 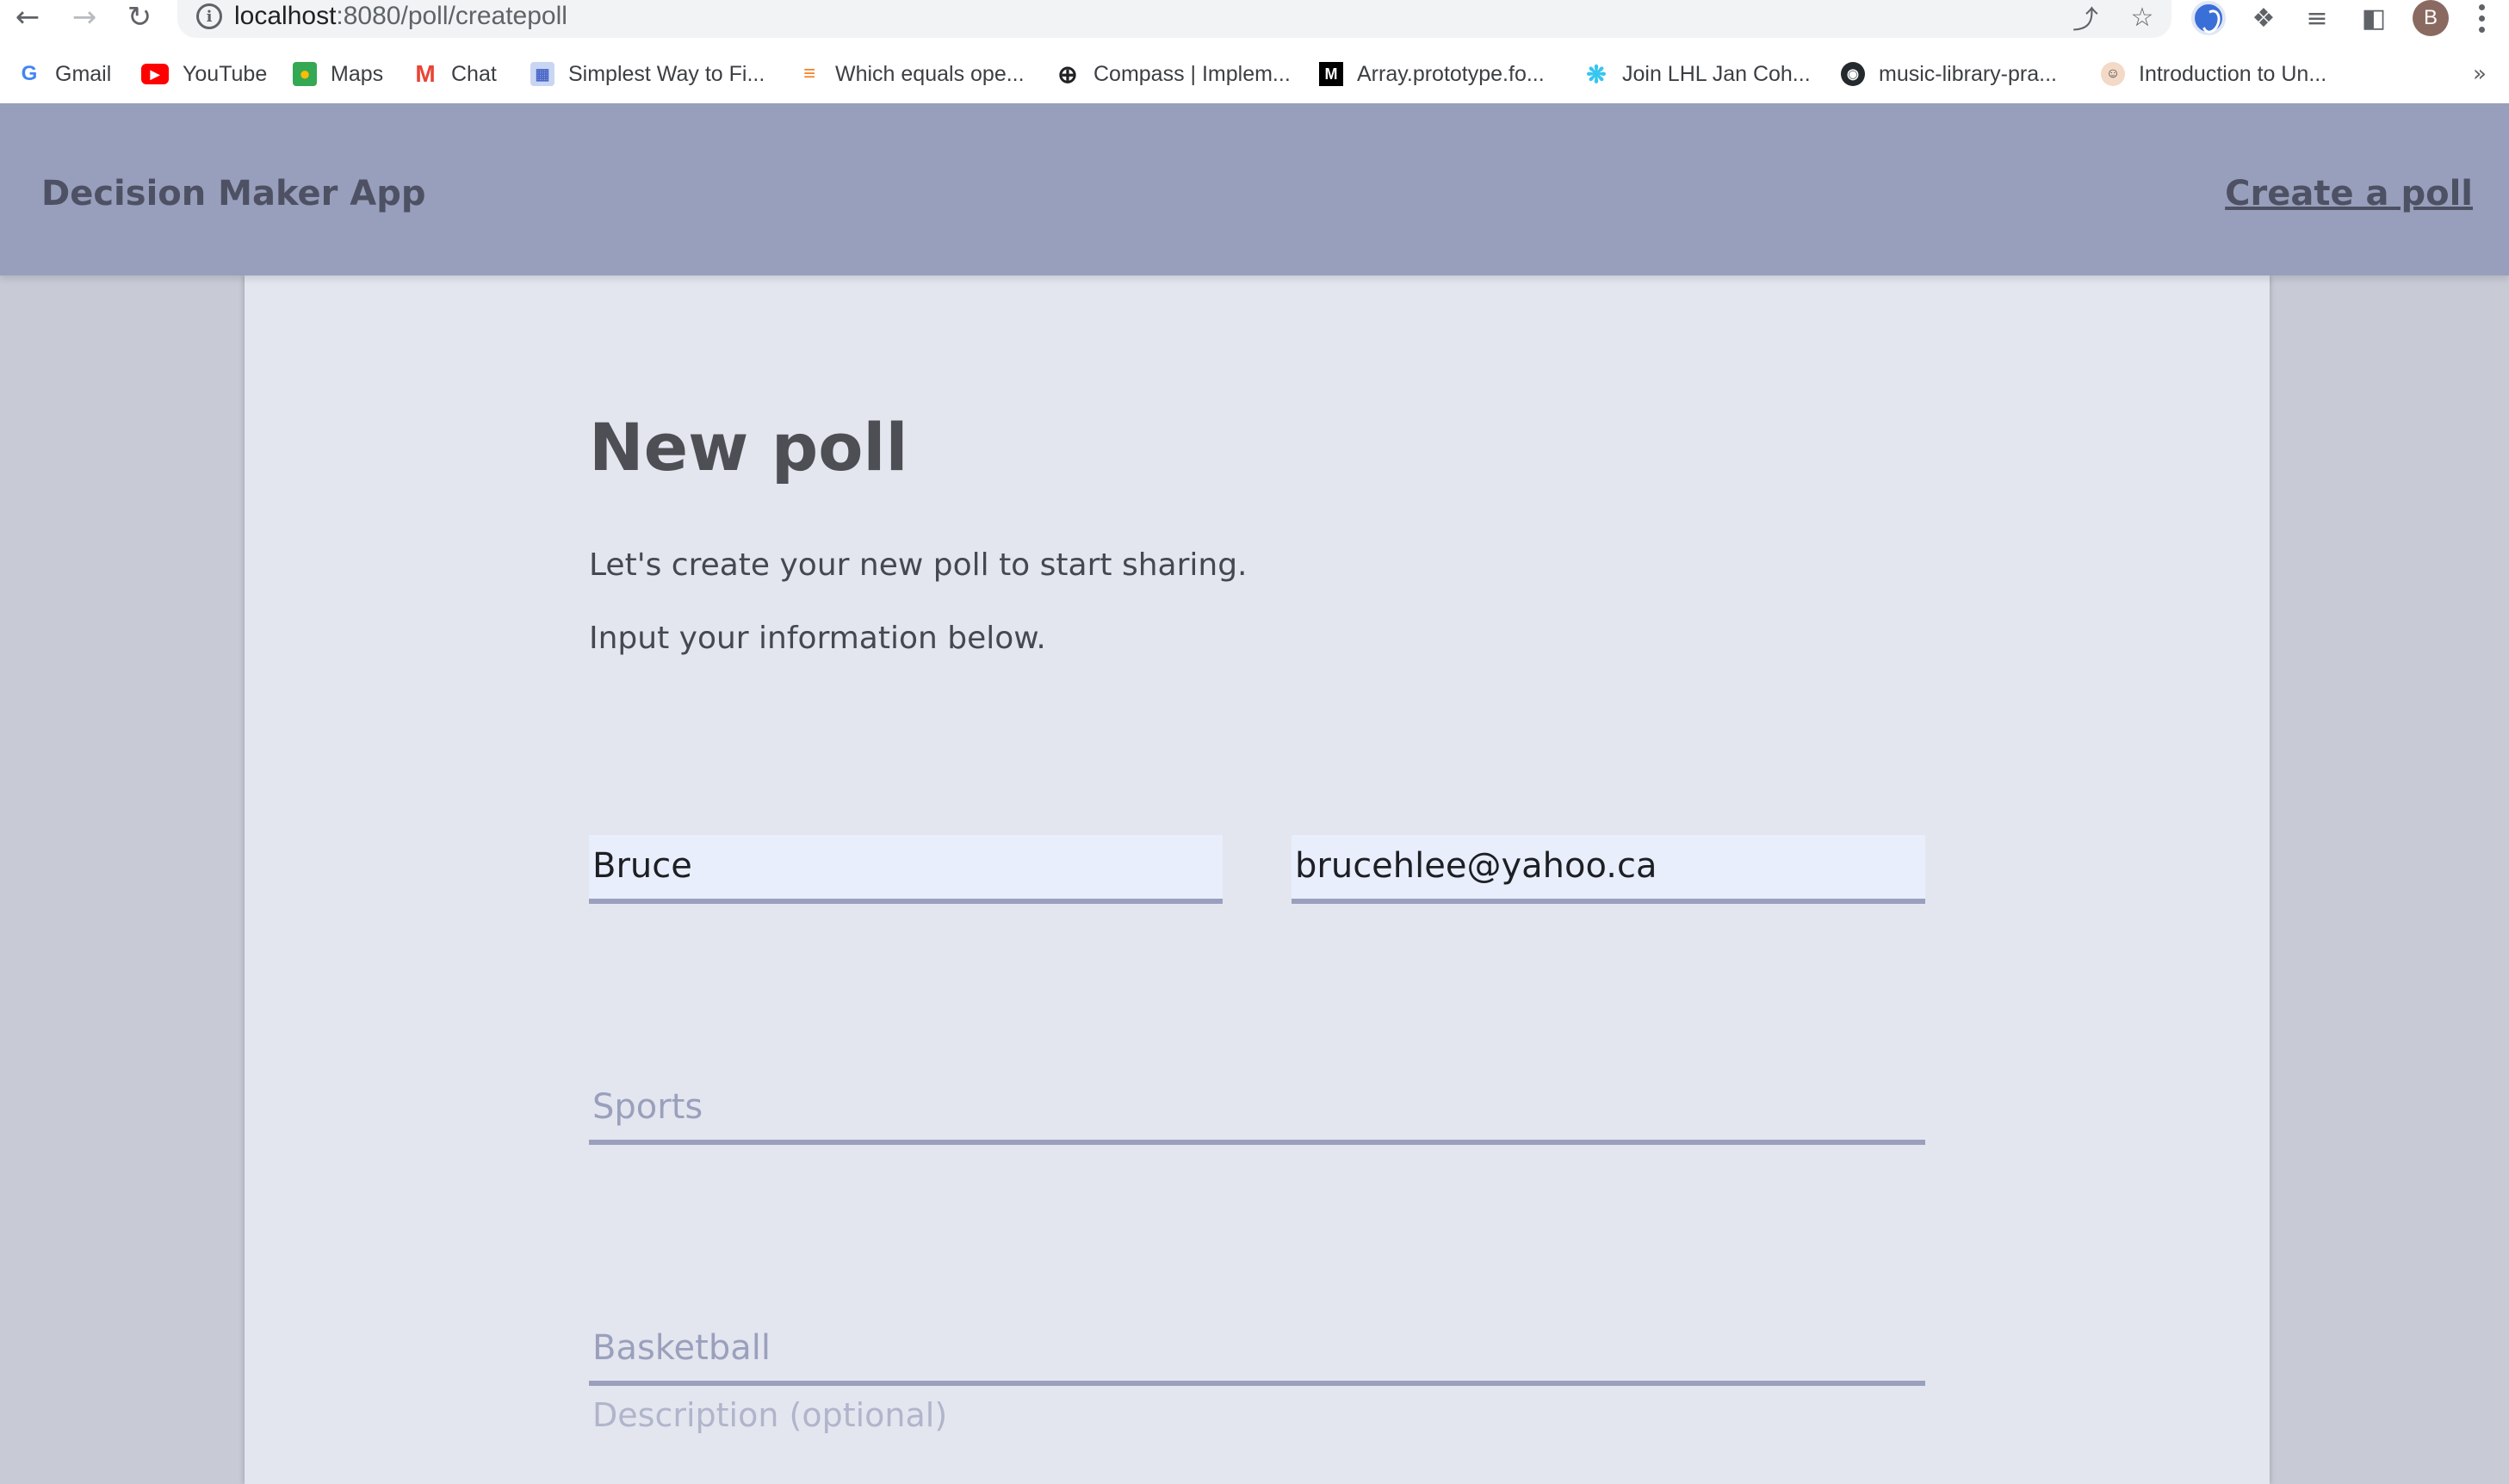 What do you see at coordinates (2431, 18) in the screenshot?
I see `profile-avatar: B` at bounding box center [2431, 18].